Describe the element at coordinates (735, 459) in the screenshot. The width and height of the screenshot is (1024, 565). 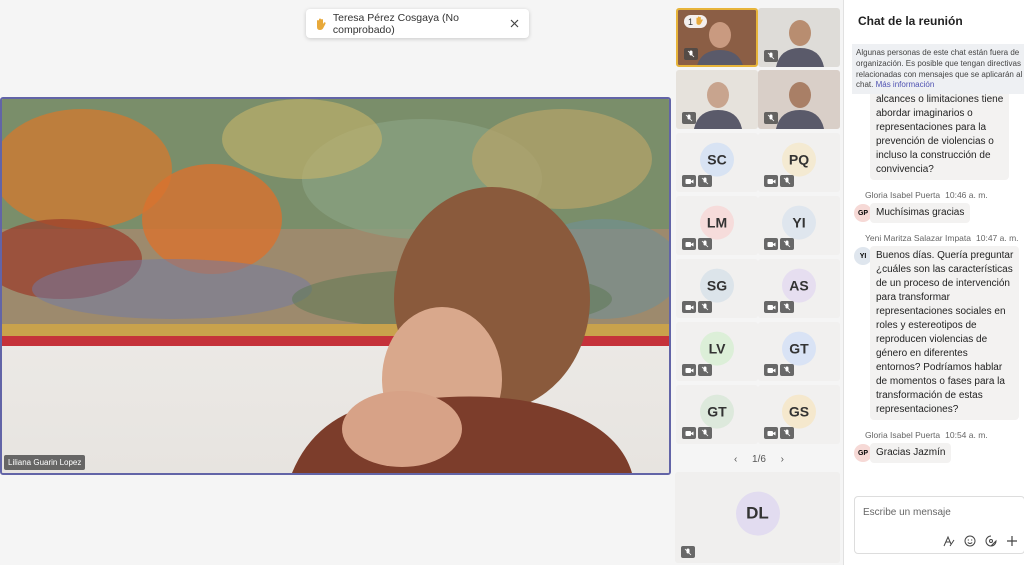
I see `previous-page-button: ‹` at that location.